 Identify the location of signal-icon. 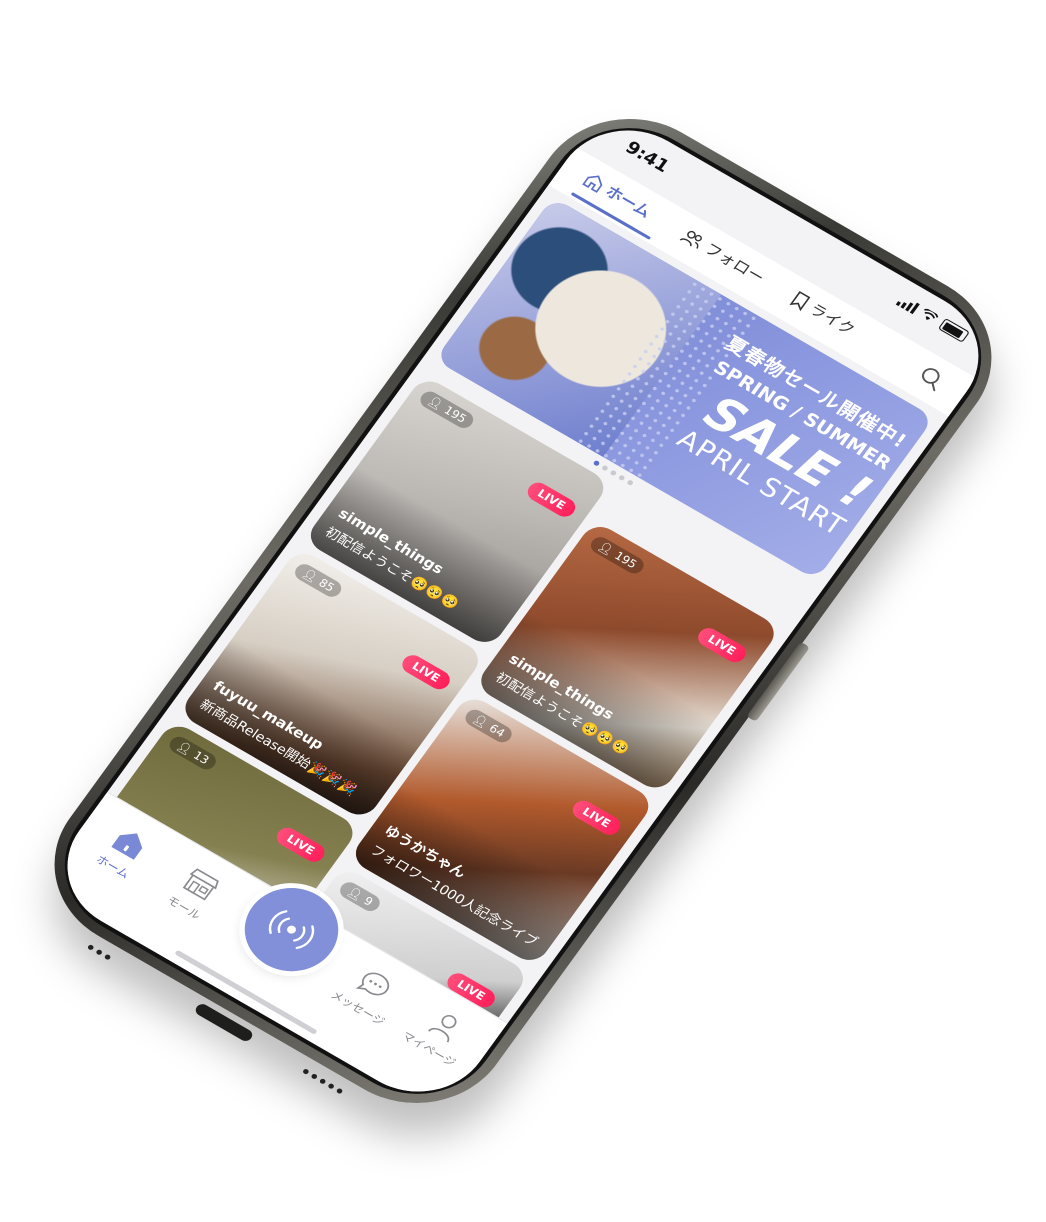
(908, 304).